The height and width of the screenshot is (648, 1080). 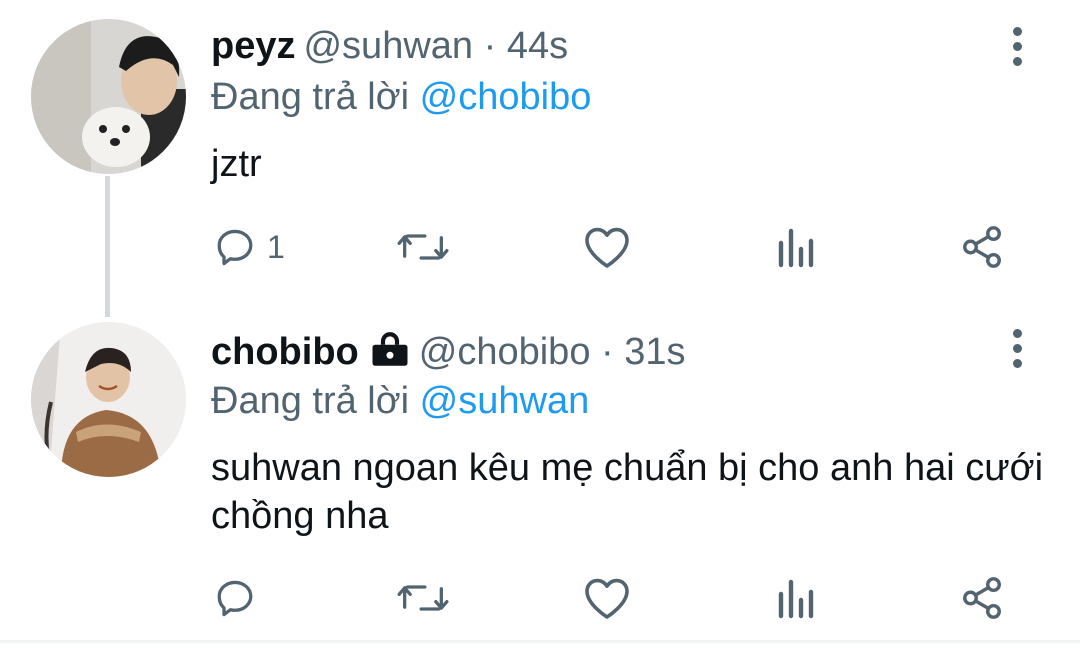 I want to click on replying-to: Đang trả lời @suhwan, so click(x=400, y=401).